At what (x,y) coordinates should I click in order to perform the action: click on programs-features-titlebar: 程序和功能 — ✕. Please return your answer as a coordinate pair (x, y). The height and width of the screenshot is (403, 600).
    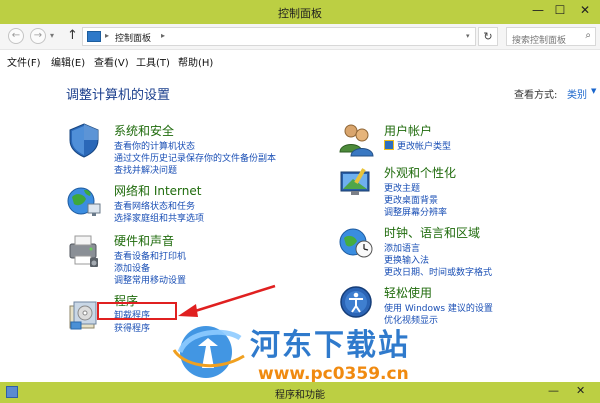
    Looking at the image, I should click on (300, 392).